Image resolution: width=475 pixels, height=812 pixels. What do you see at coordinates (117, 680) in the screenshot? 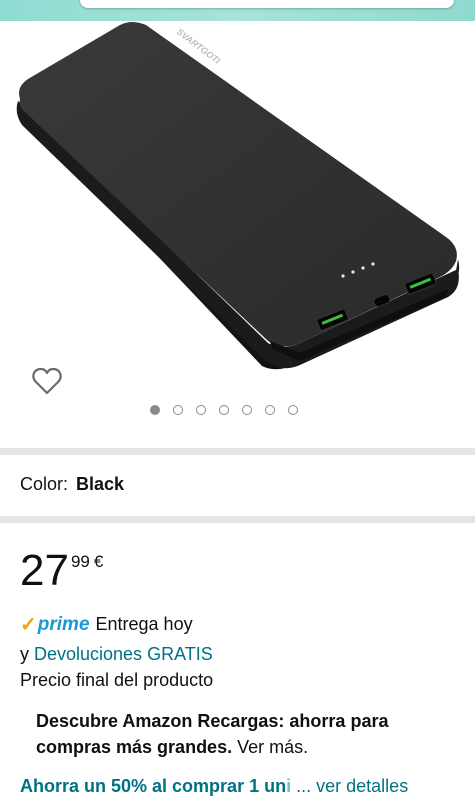
I see `final-price-note: Precio final del producto` at bounding box center [117, 680].